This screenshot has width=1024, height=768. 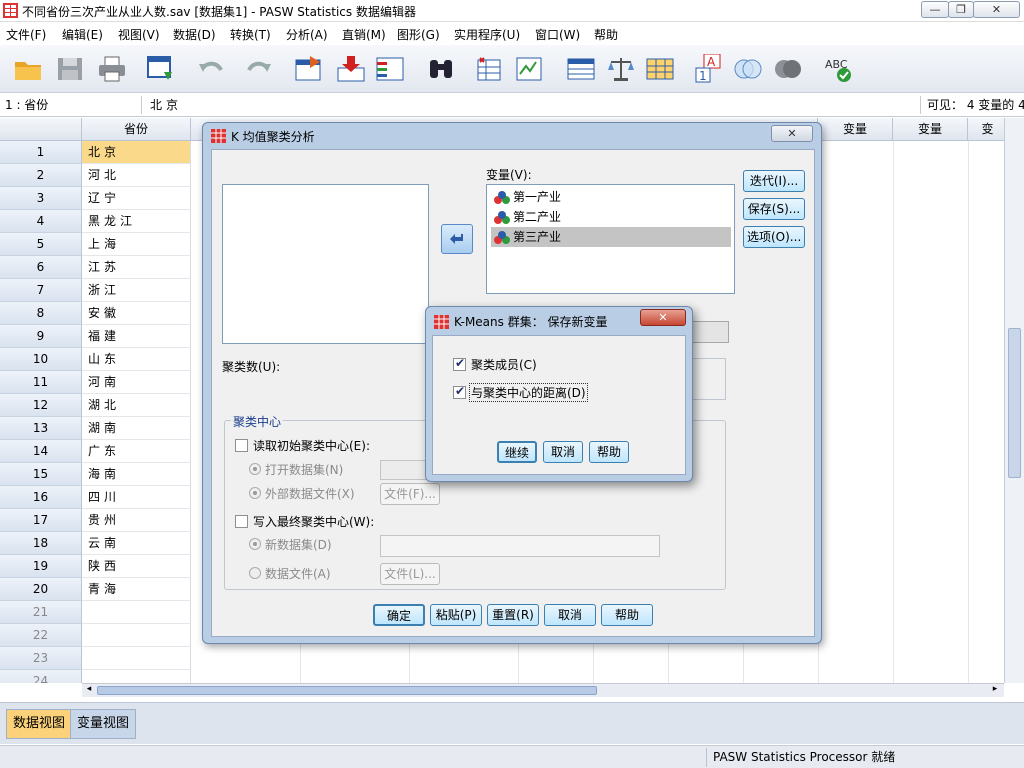 What do you see at coordinates (986, 129) in the screenshot?
I see `column-header-var: 变` at bounding box center [986, 129].